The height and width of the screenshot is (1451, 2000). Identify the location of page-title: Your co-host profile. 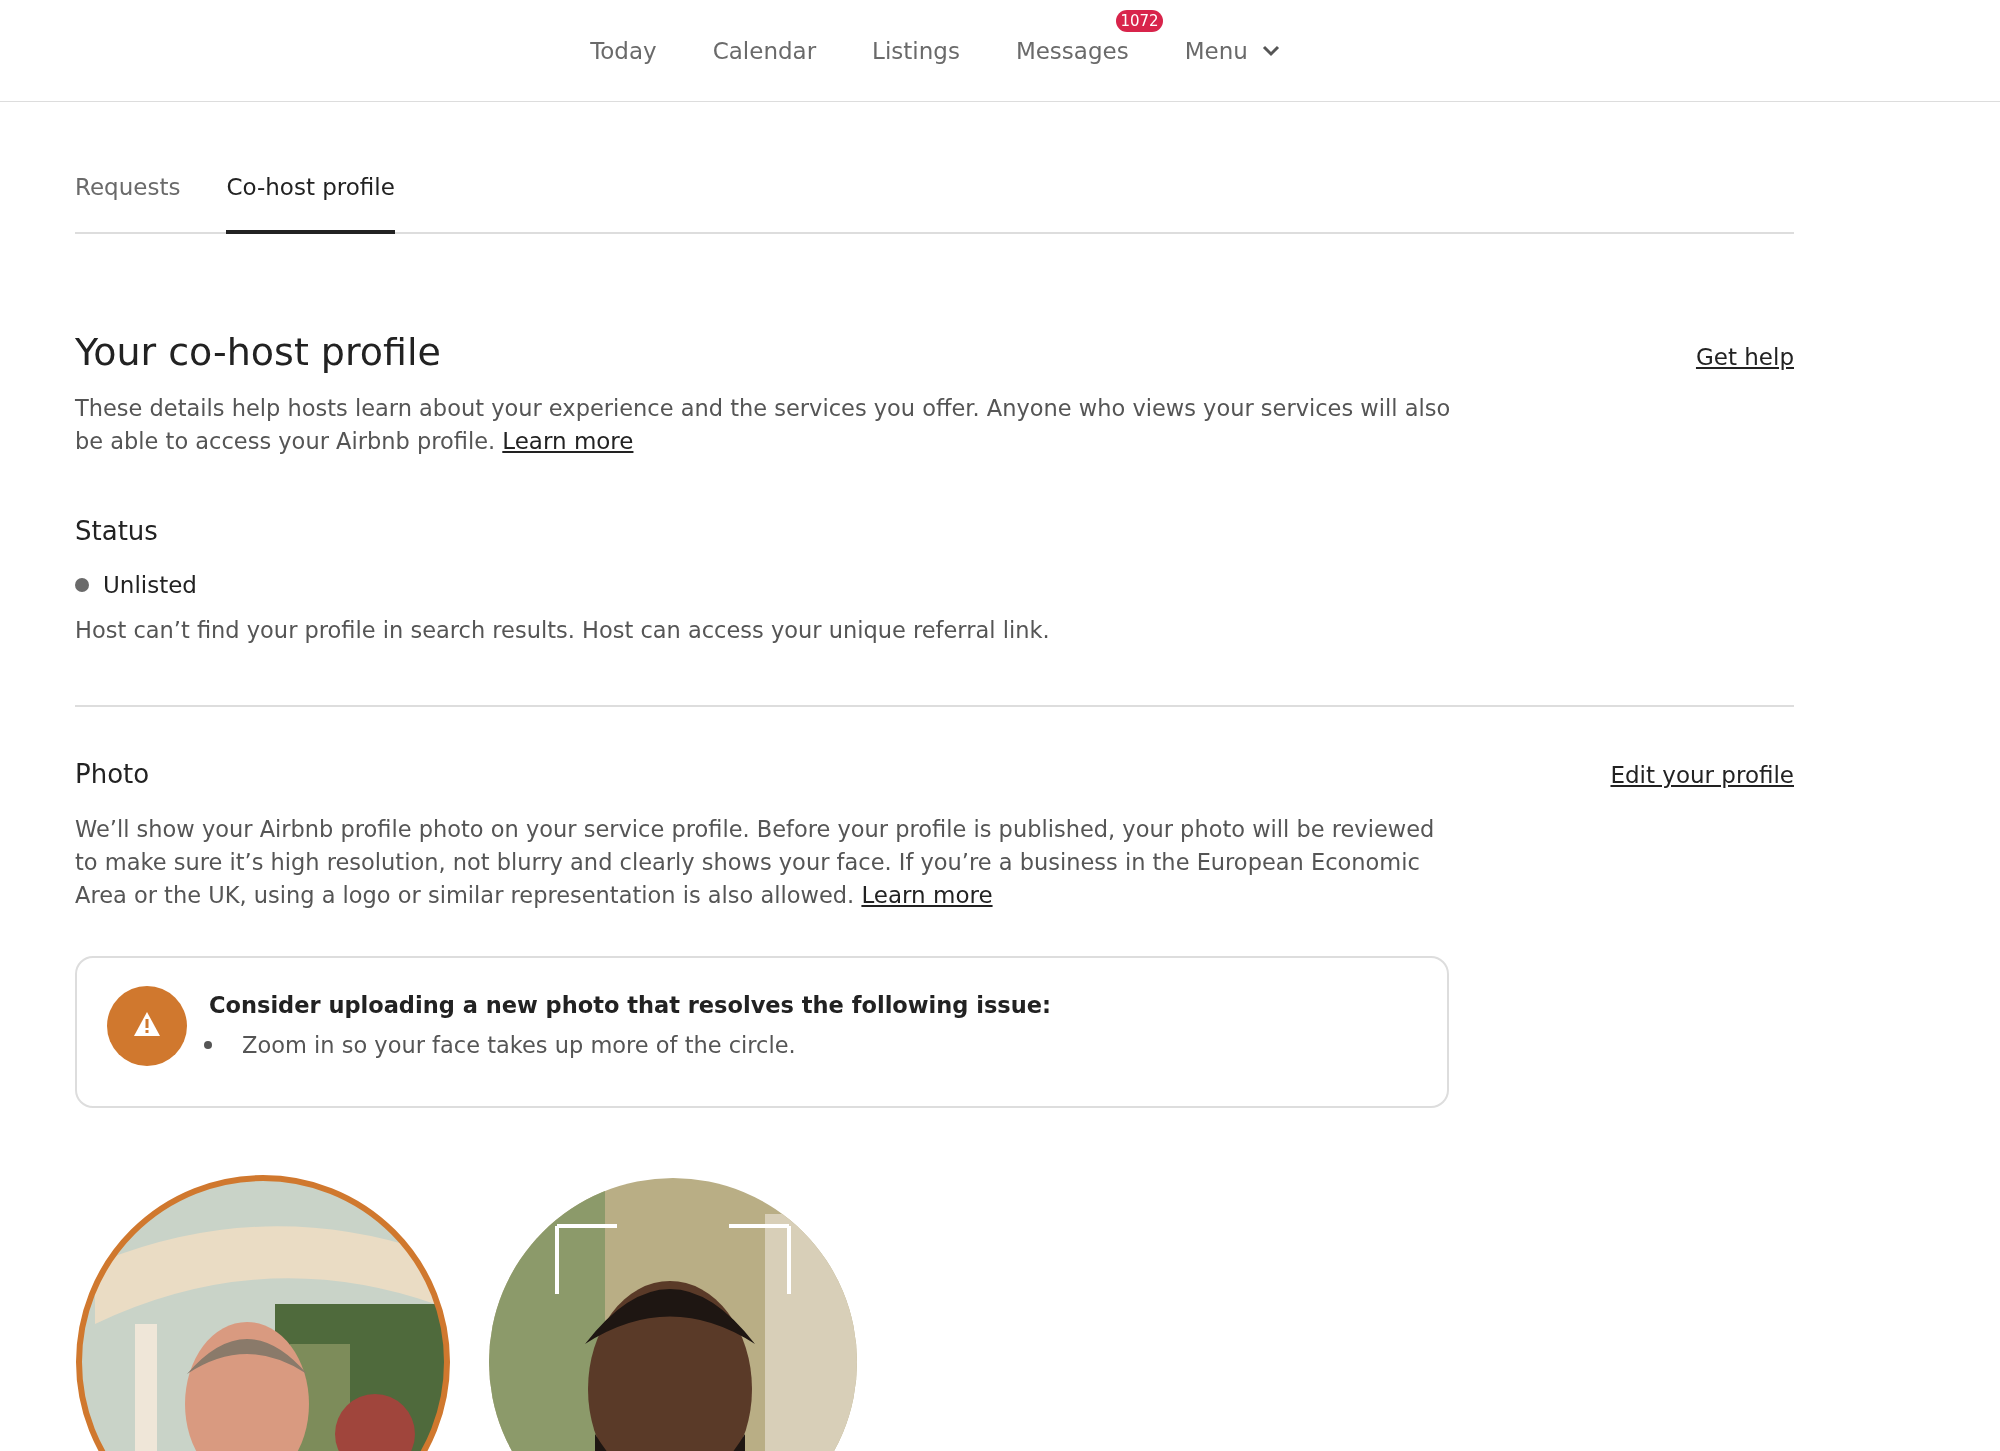
(258, 352).